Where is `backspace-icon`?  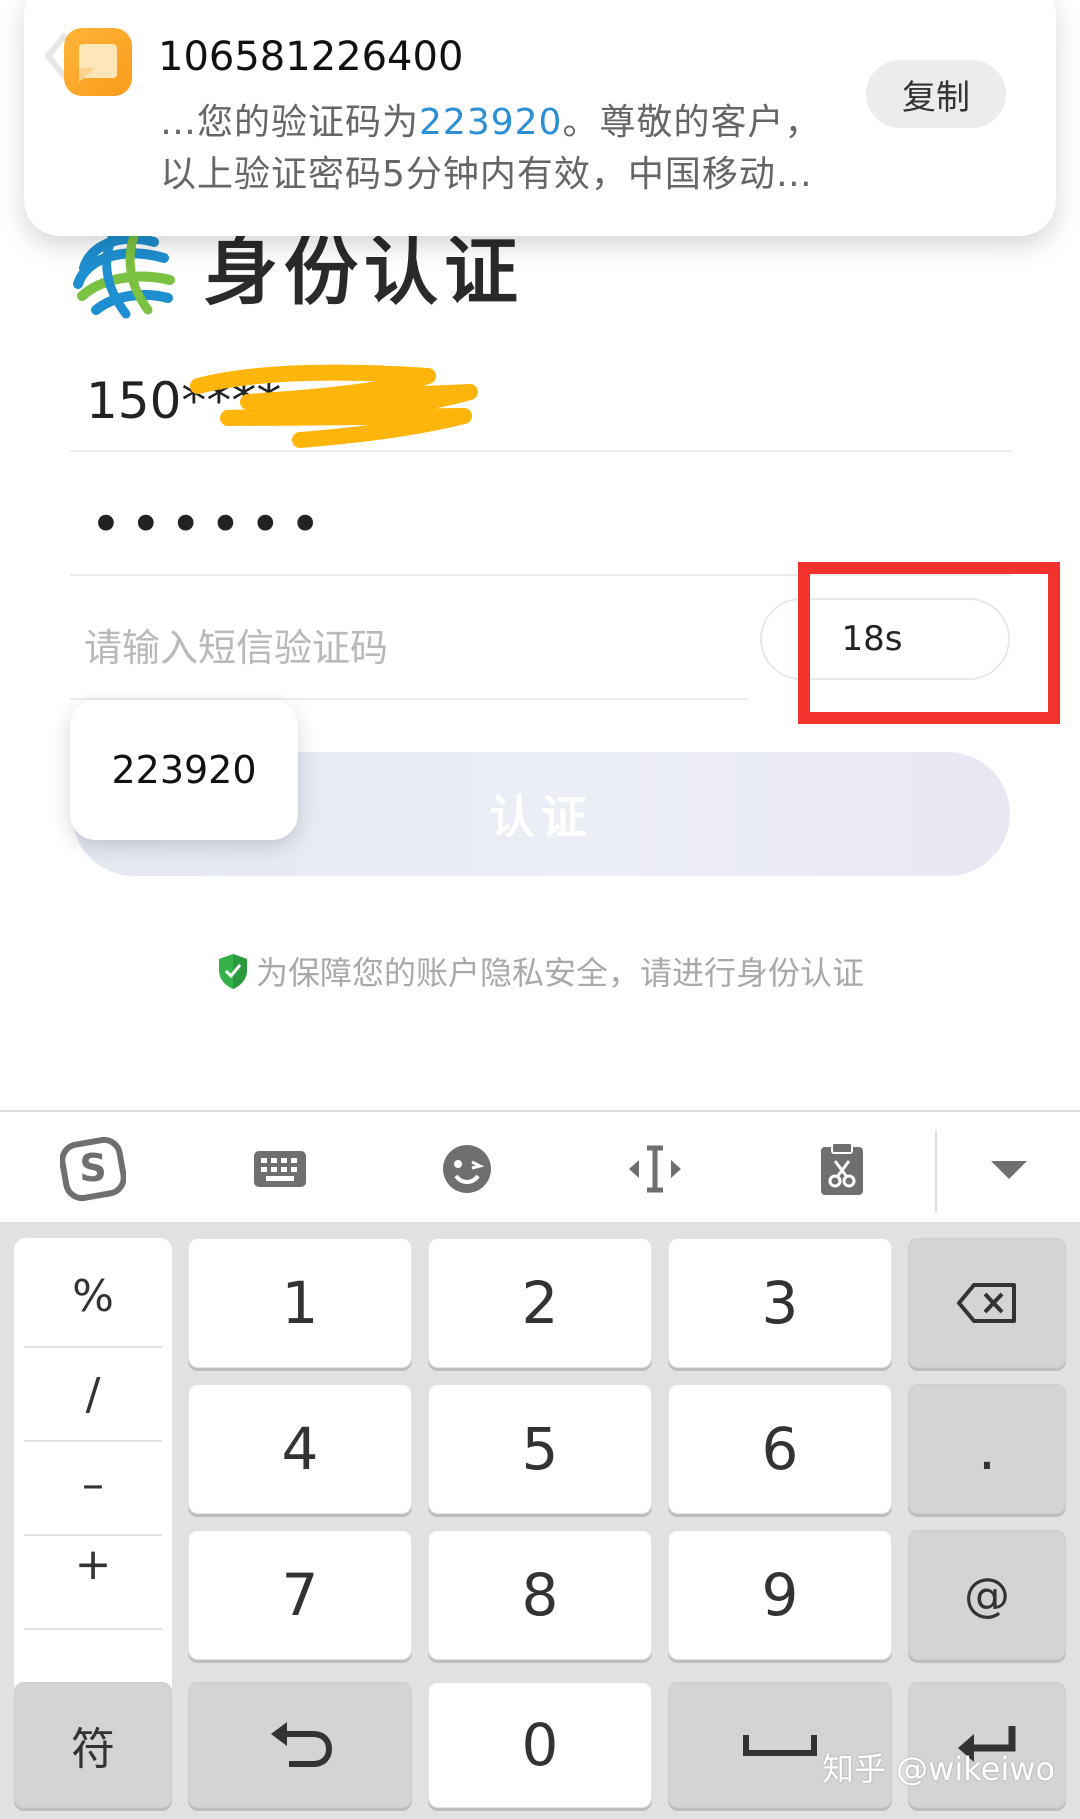
backspace-icon is located at coordinates (986, 1303).